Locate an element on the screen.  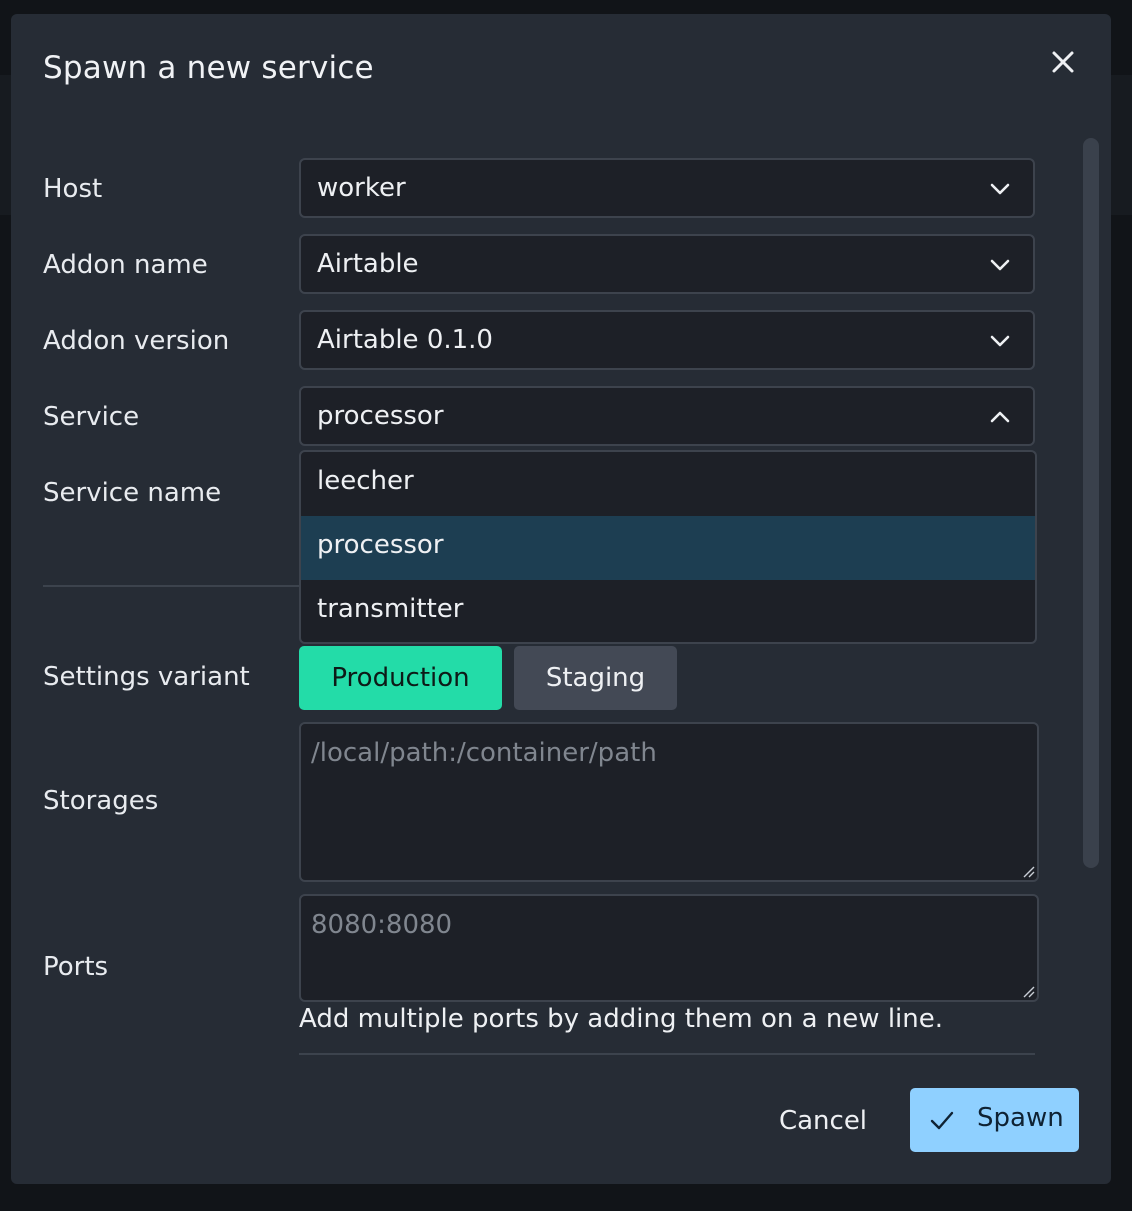
variant-staging-button: Staging is located at coordinates (595, 678).